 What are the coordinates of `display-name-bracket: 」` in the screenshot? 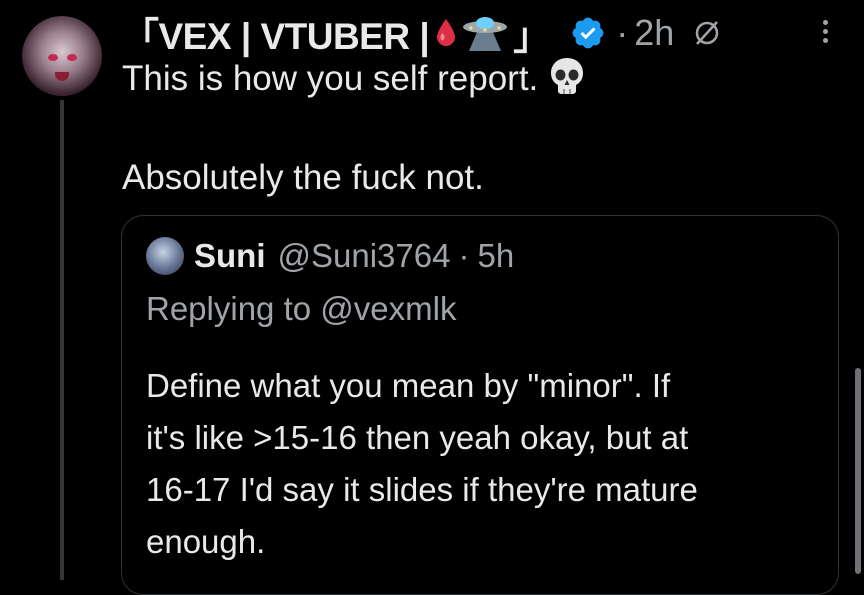 It's located at (532, 36).